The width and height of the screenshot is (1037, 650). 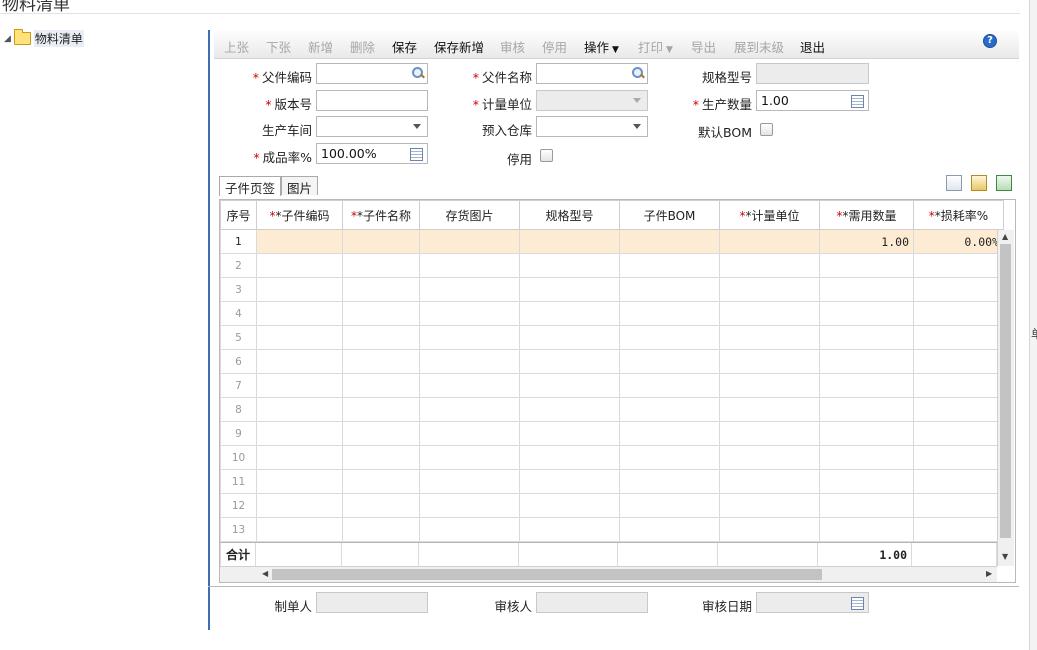 What do you see at coordinates (1005, 398) in the screenshot?
I see `vertical-scrollbar: ▲ ▼` at bounding box center [1005, 398].